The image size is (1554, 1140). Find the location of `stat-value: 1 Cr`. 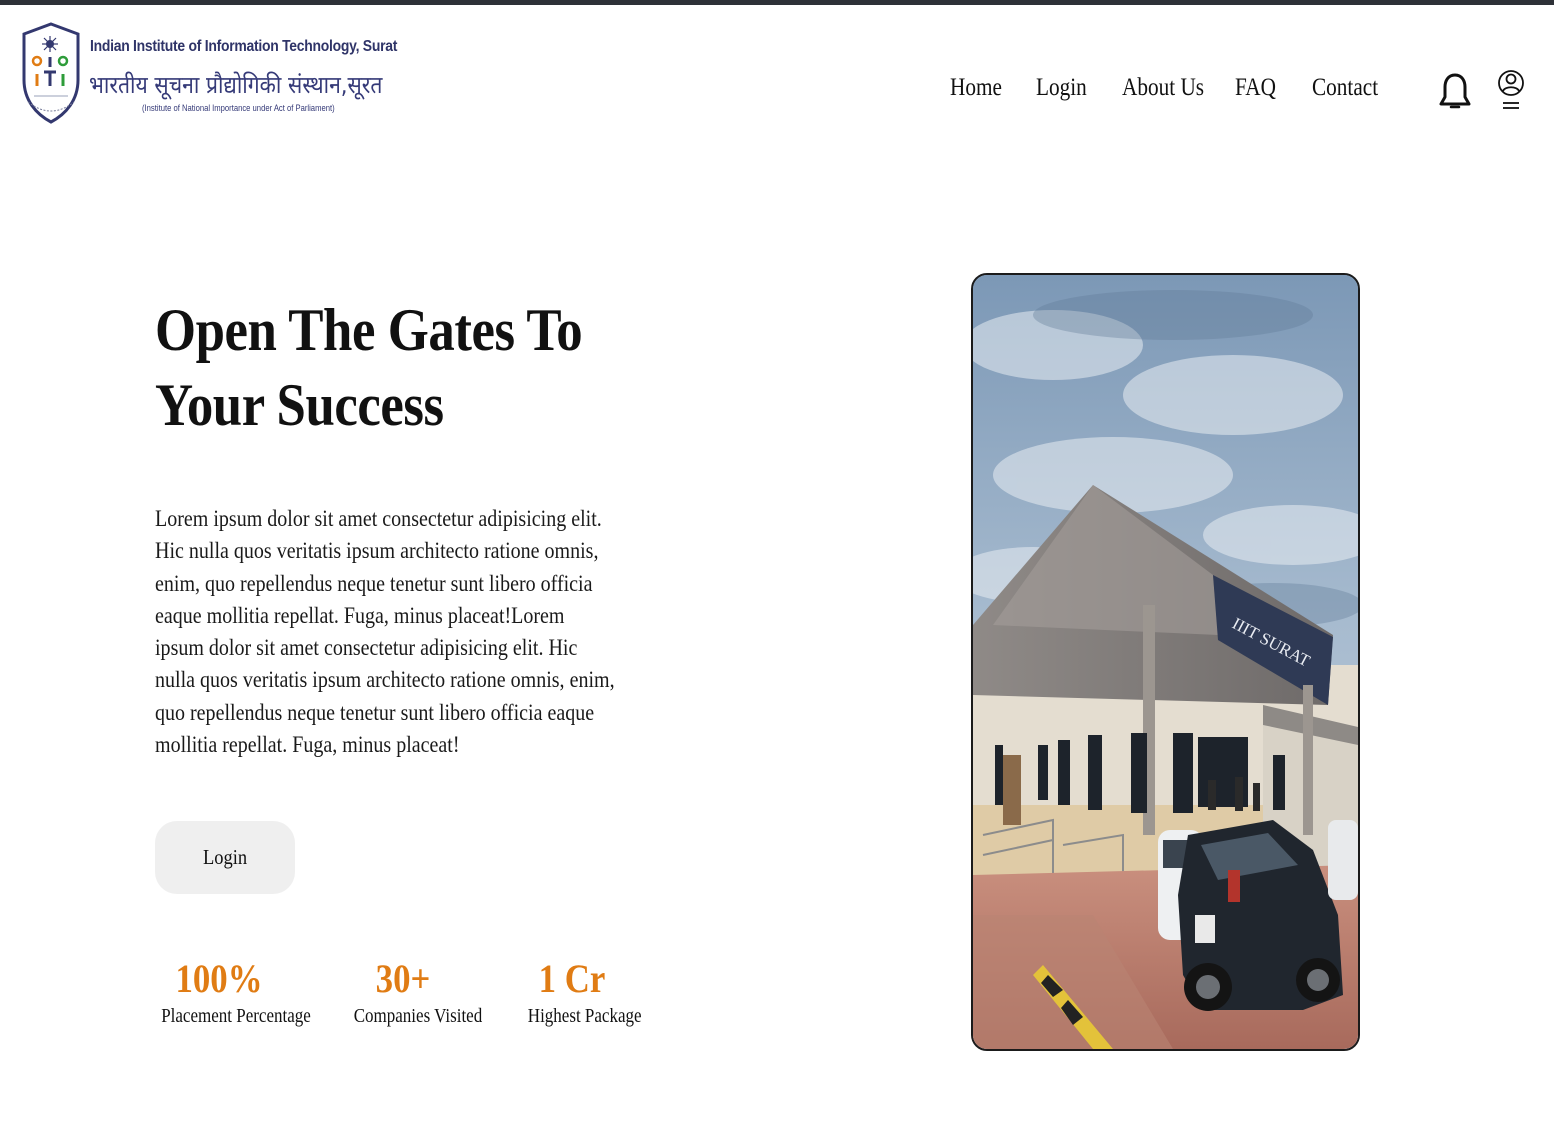

stat-value: 1 Cr is located at coordinates (572, 978).